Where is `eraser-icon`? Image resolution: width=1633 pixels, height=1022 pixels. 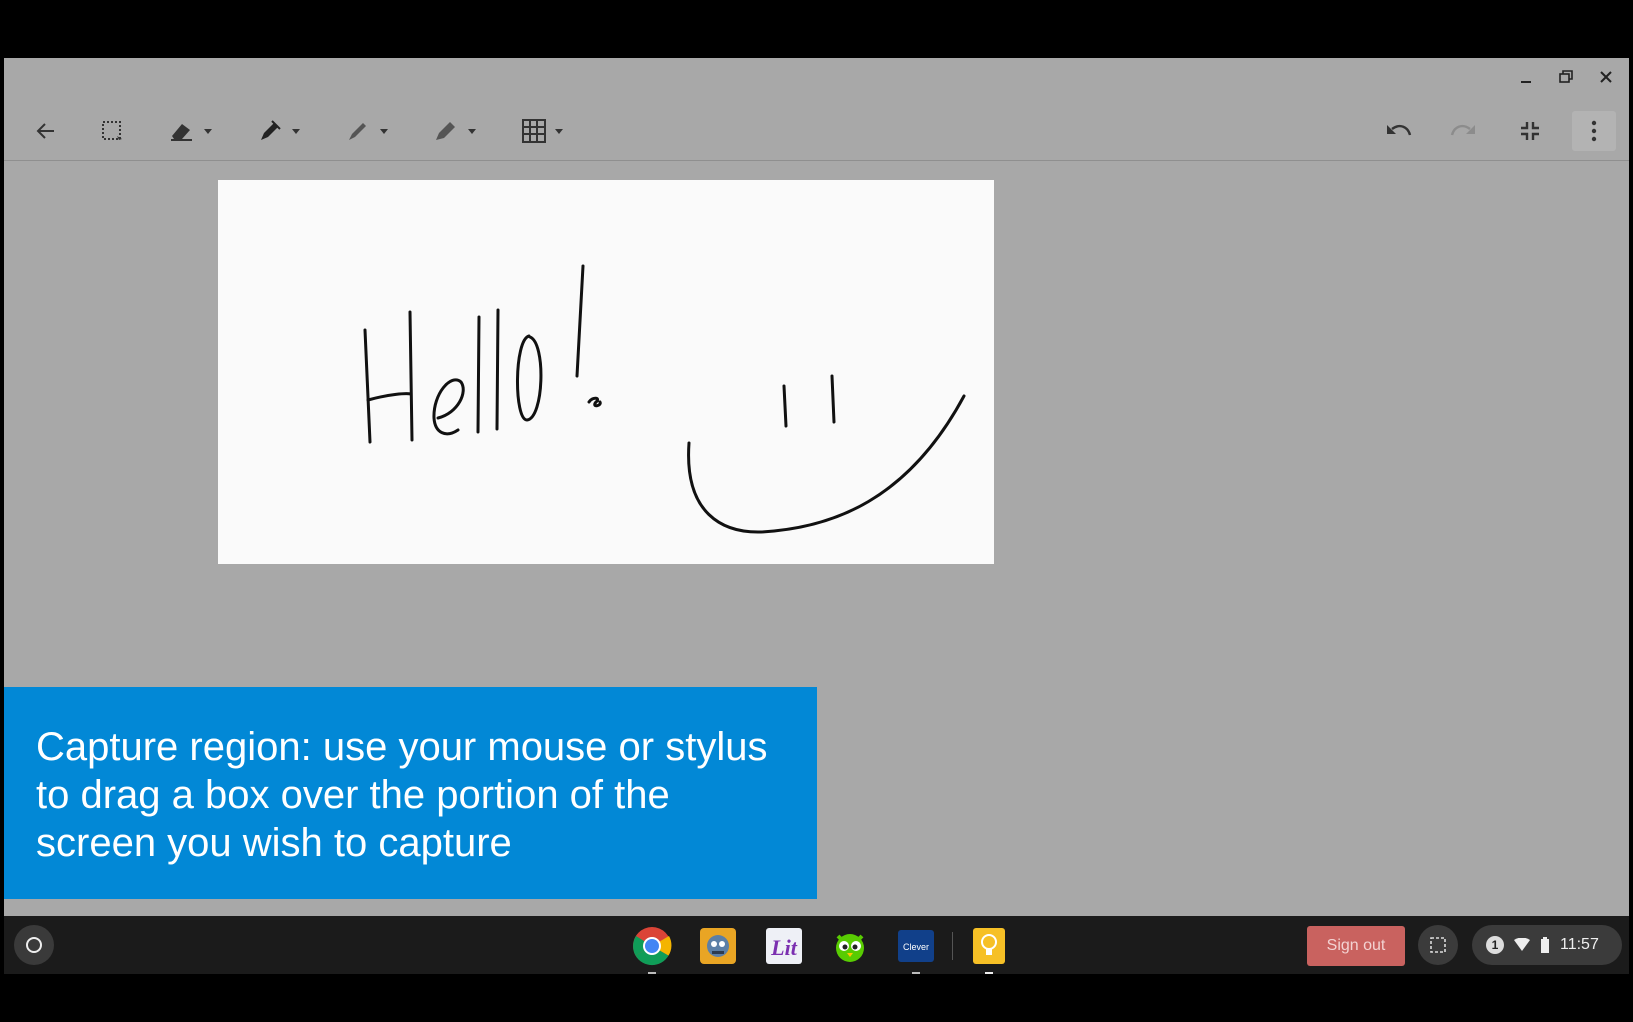 eraser-icon is located at coordinates (181, 132).